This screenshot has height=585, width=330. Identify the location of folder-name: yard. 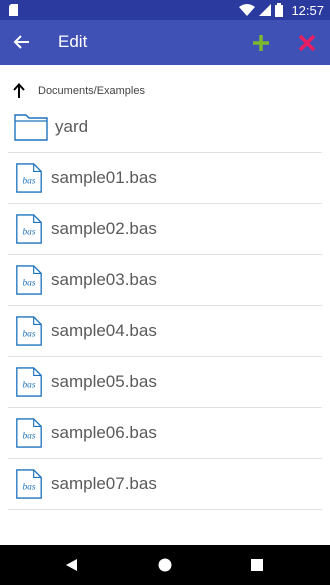
(72, 126).